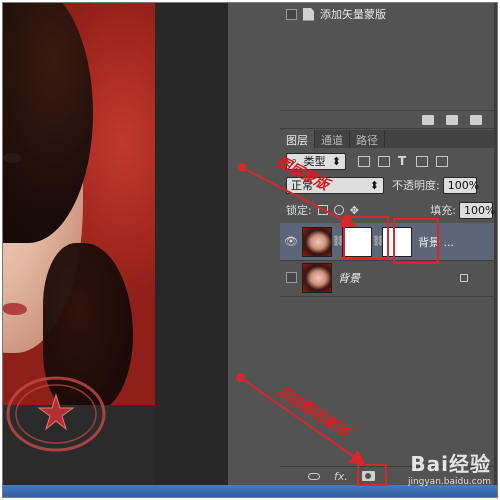 The width and height of the screenshot is (500, 500). I want to click on watermark-url: jingyan.baidu.com, so click(449, 482).